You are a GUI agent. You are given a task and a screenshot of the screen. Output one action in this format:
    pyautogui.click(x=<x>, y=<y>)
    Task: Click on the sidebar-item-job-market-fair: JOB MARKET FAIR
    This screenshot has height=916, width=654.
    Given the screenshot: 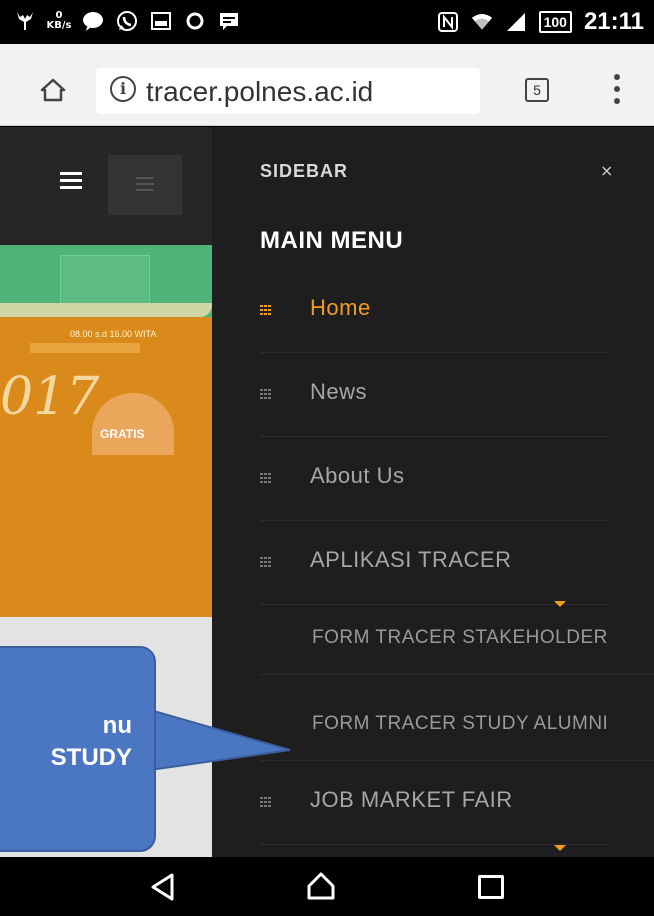 What is the action you would take?
    pyautogui.click(x=435, y=803)
    